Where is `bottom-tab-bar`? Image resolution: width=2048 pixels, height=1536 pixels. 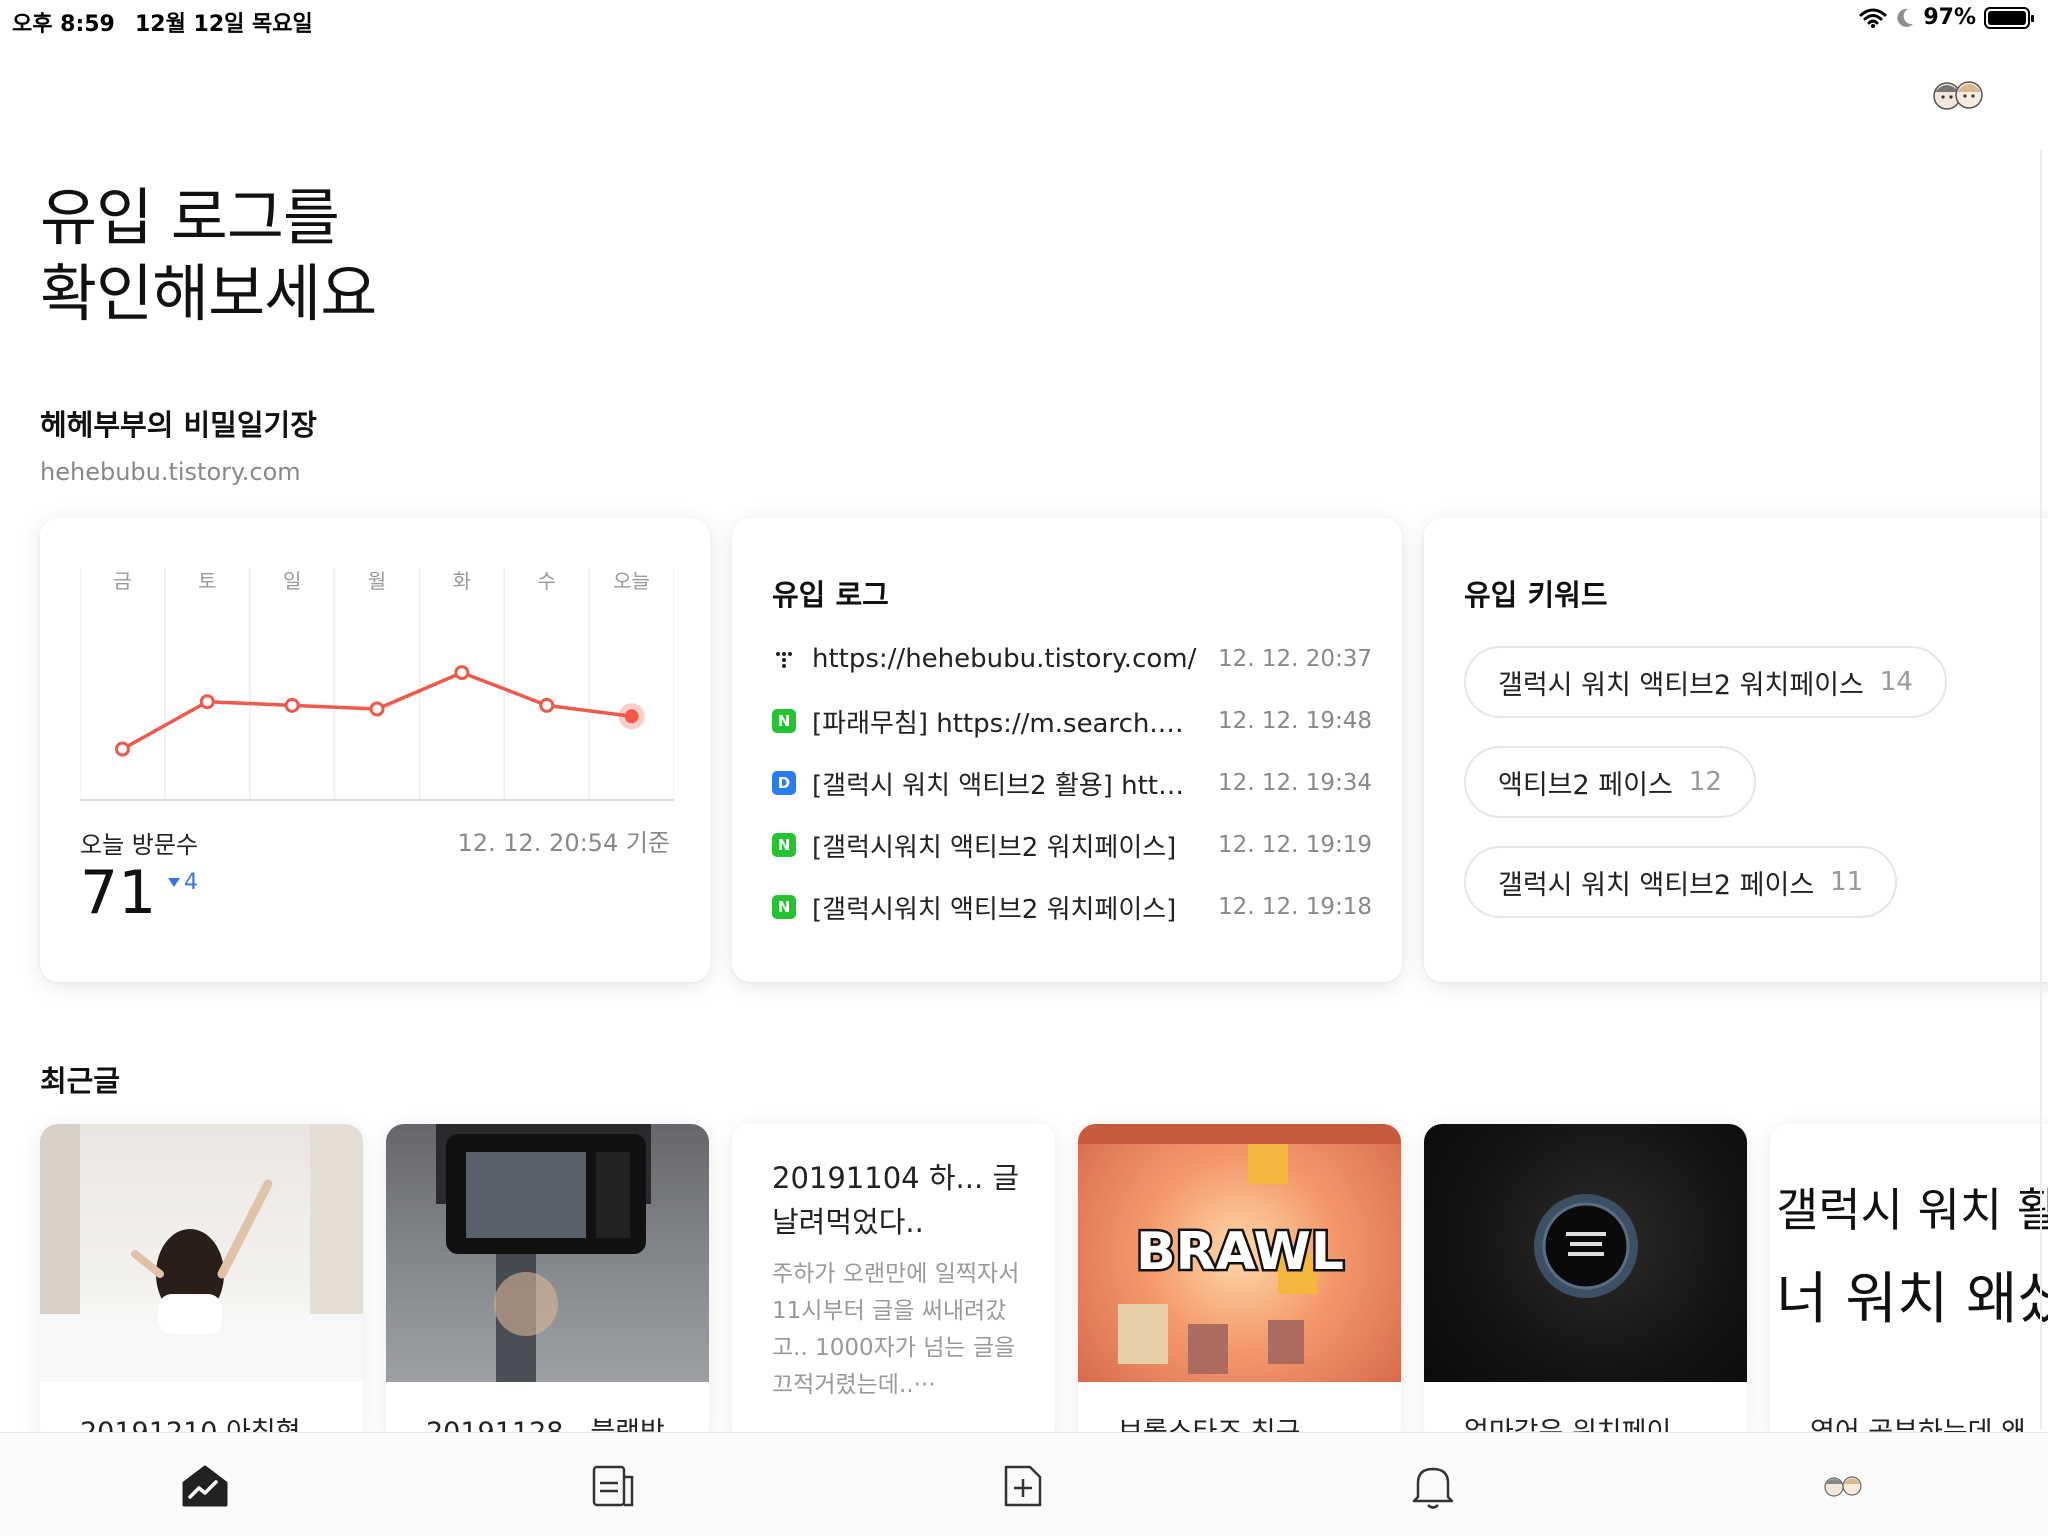
bottom-tab-bar is located at coordinates (1024, 1484).